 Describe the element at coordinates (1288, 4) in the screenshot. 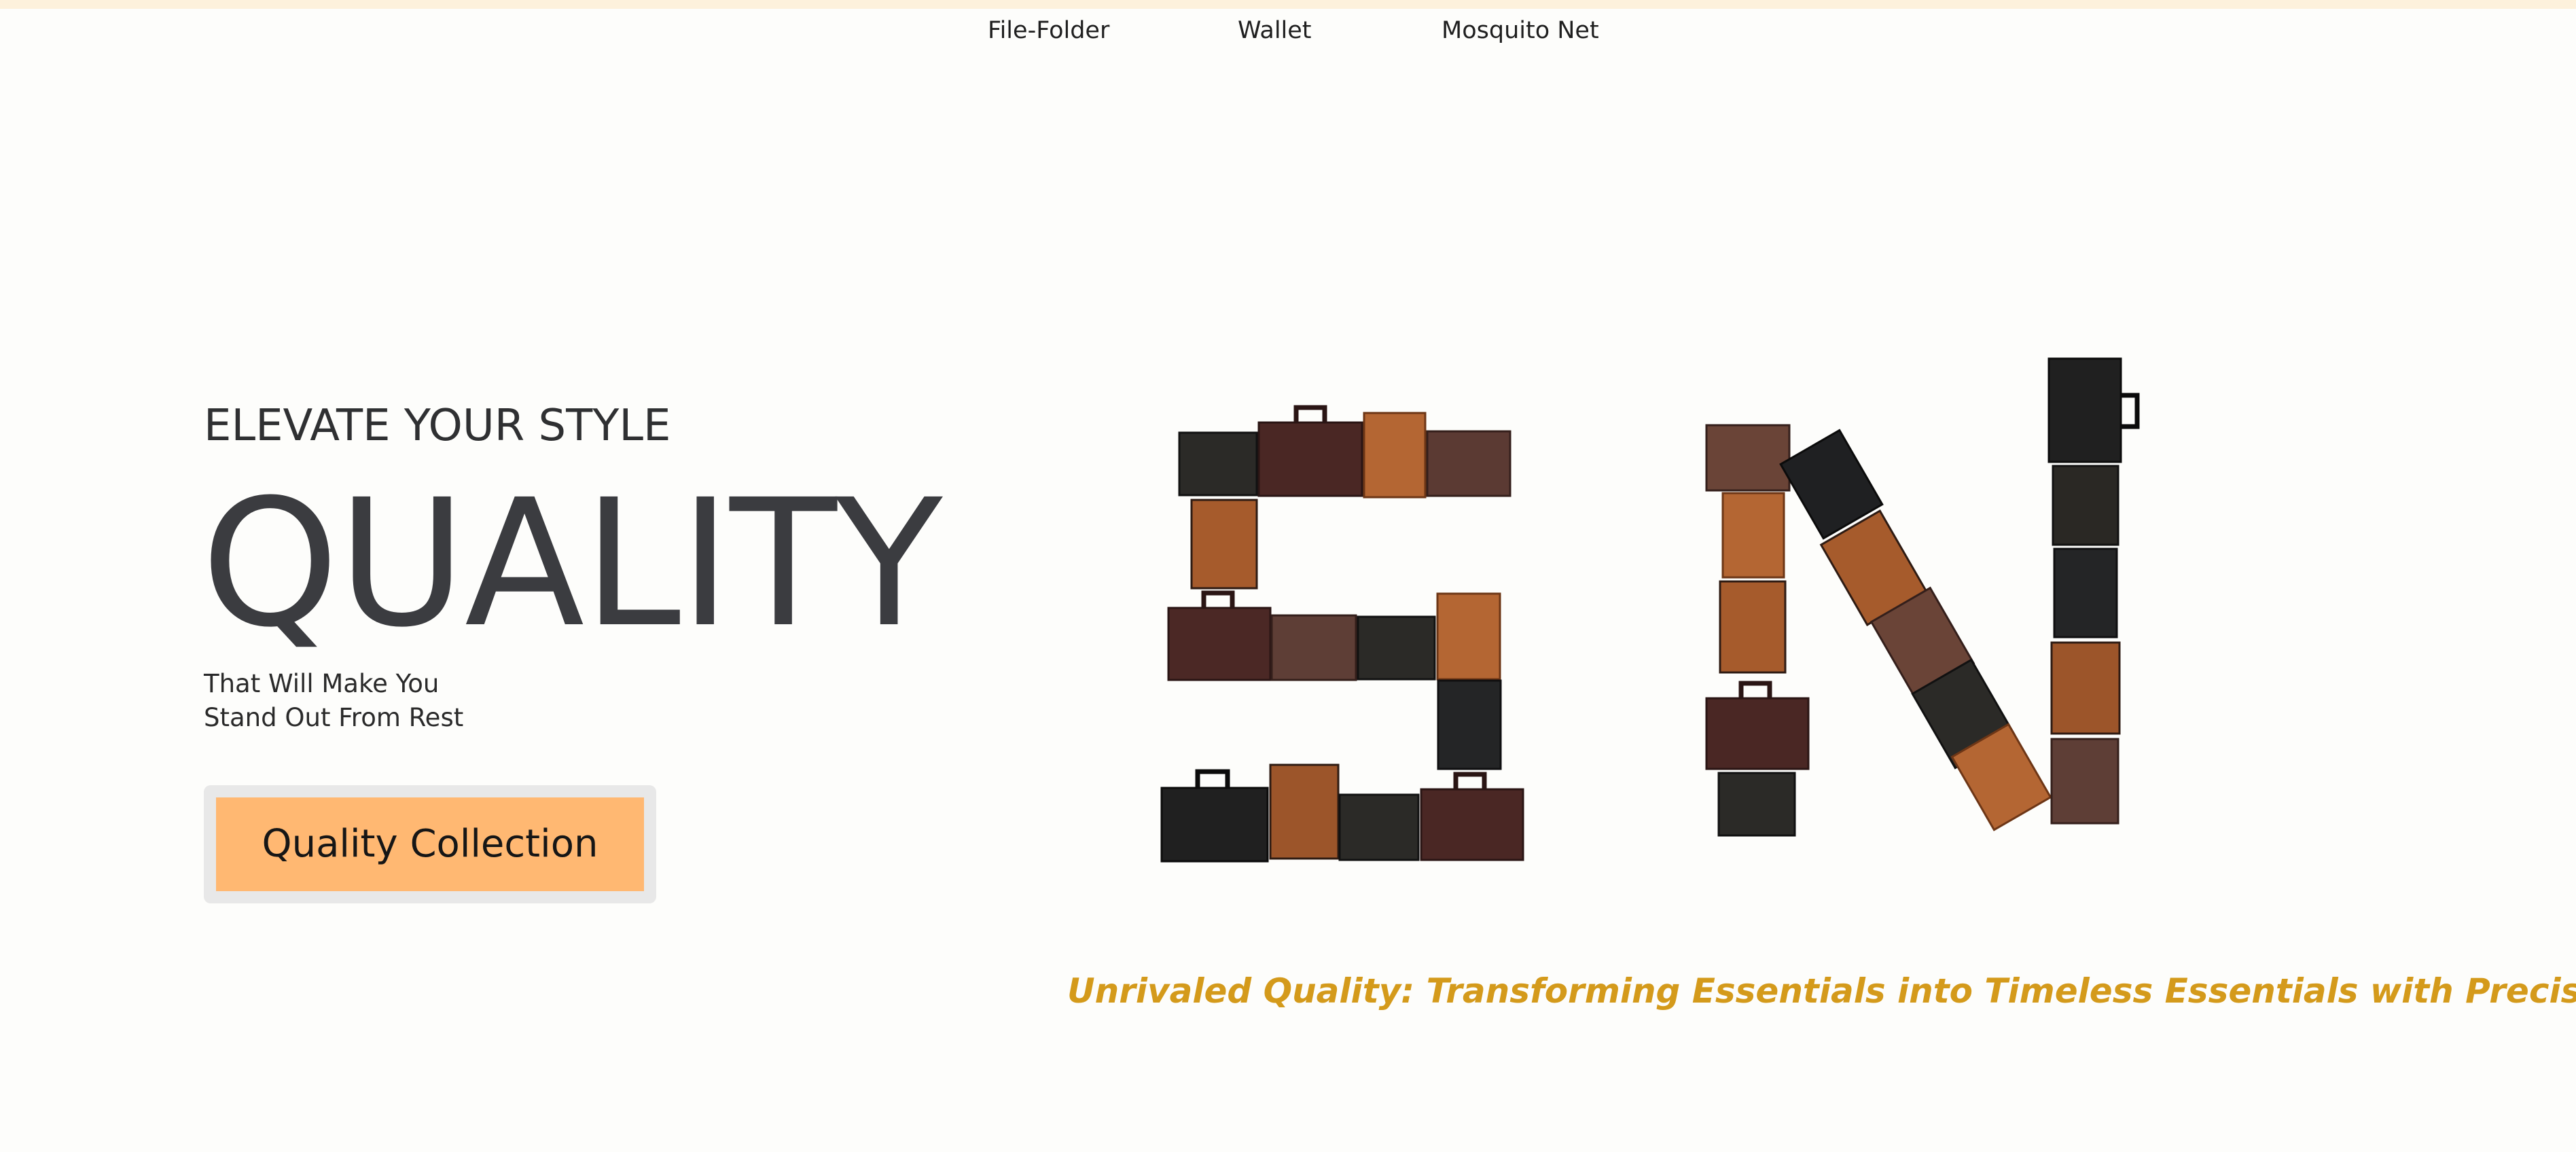

I see `top-accent-strip` at that location.